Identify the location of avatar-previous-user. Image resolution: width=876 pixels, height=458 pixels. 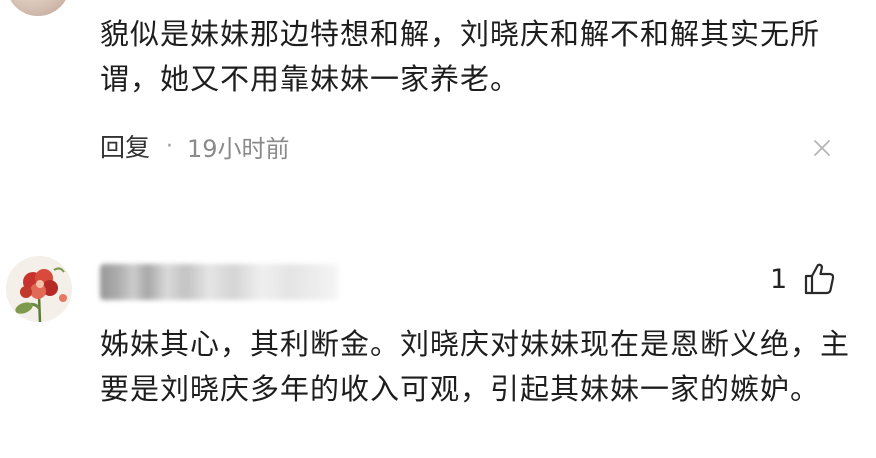
(38, 8).